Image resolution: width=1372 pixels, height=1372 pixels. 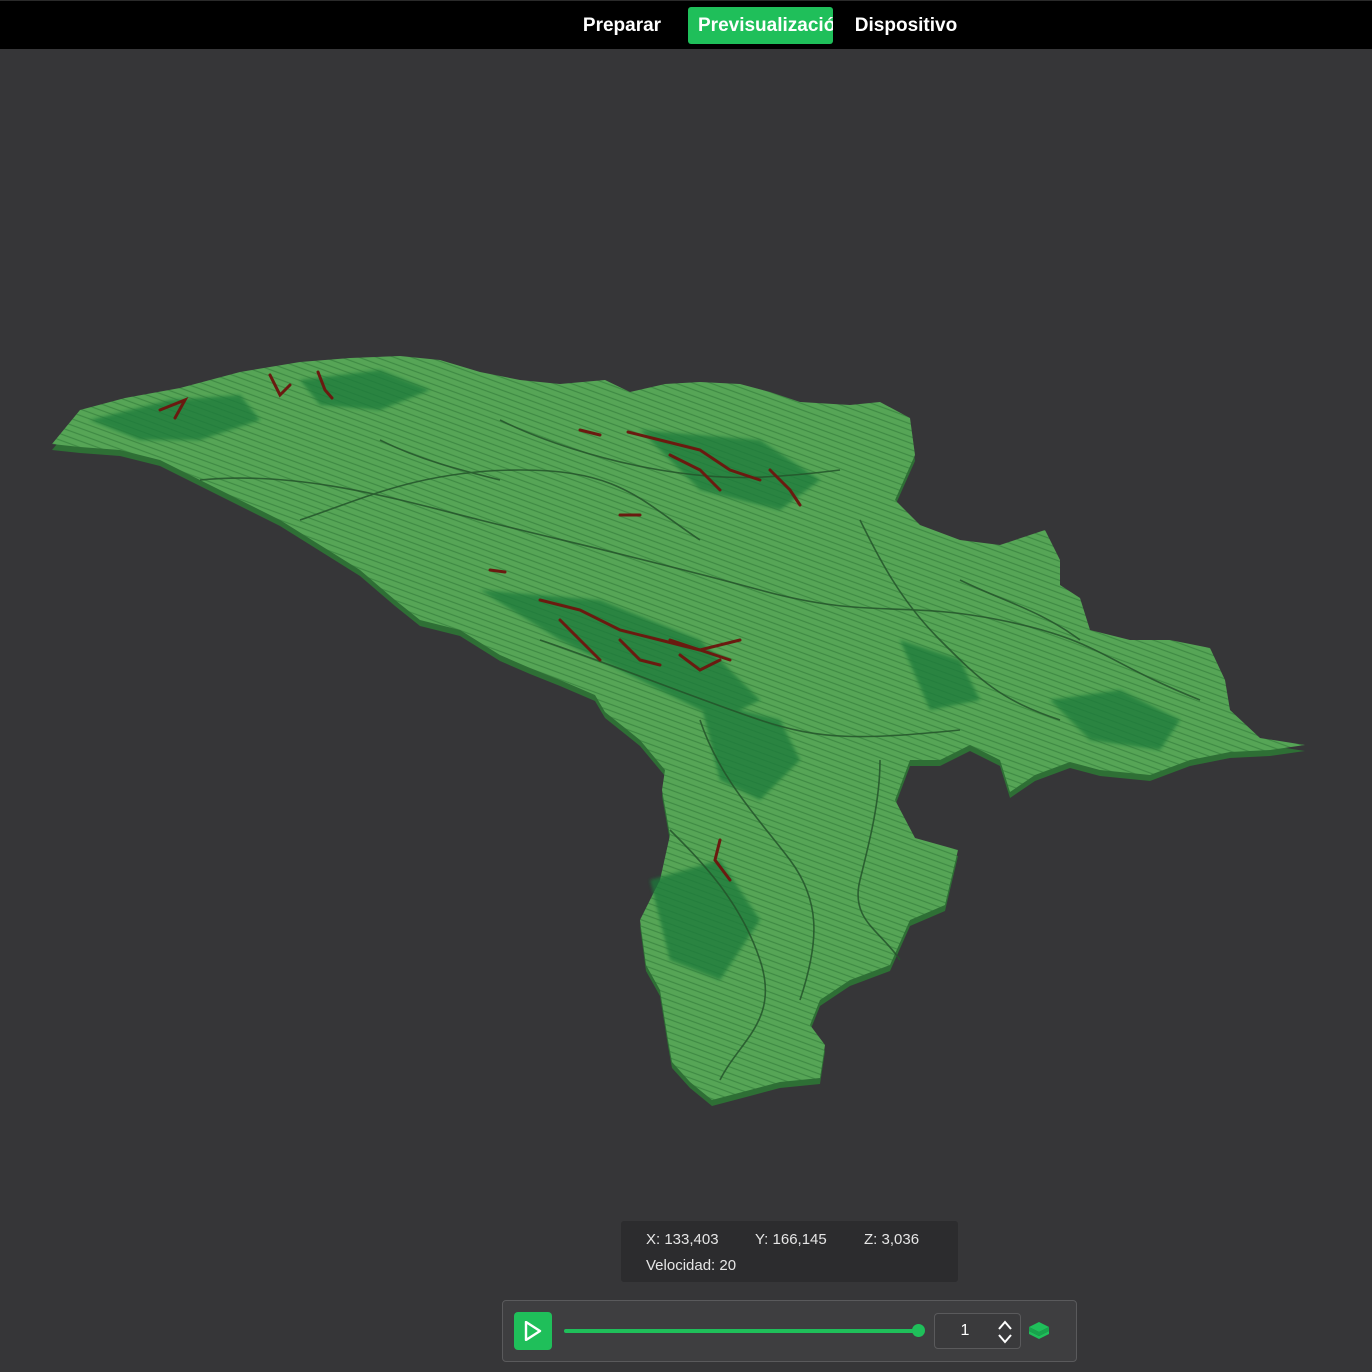 What do you see at coordinates (681, 1265) in the screenshot?
I see `speed-label: Velocidad:` at bounding box center [681, 1265].